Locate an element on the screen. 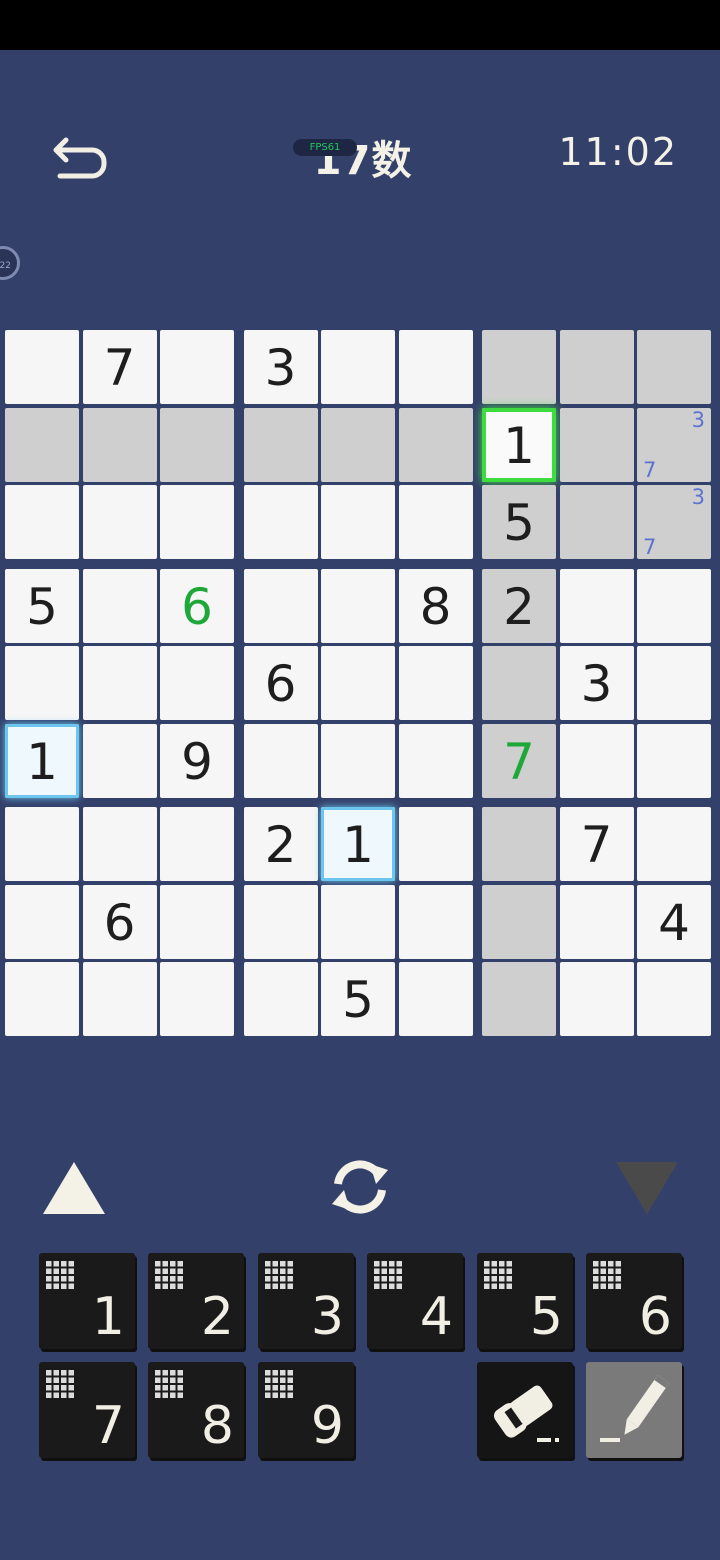 The image size is (720, 1560). cell-r4c3: 6 is located at coordinates (197, 605).